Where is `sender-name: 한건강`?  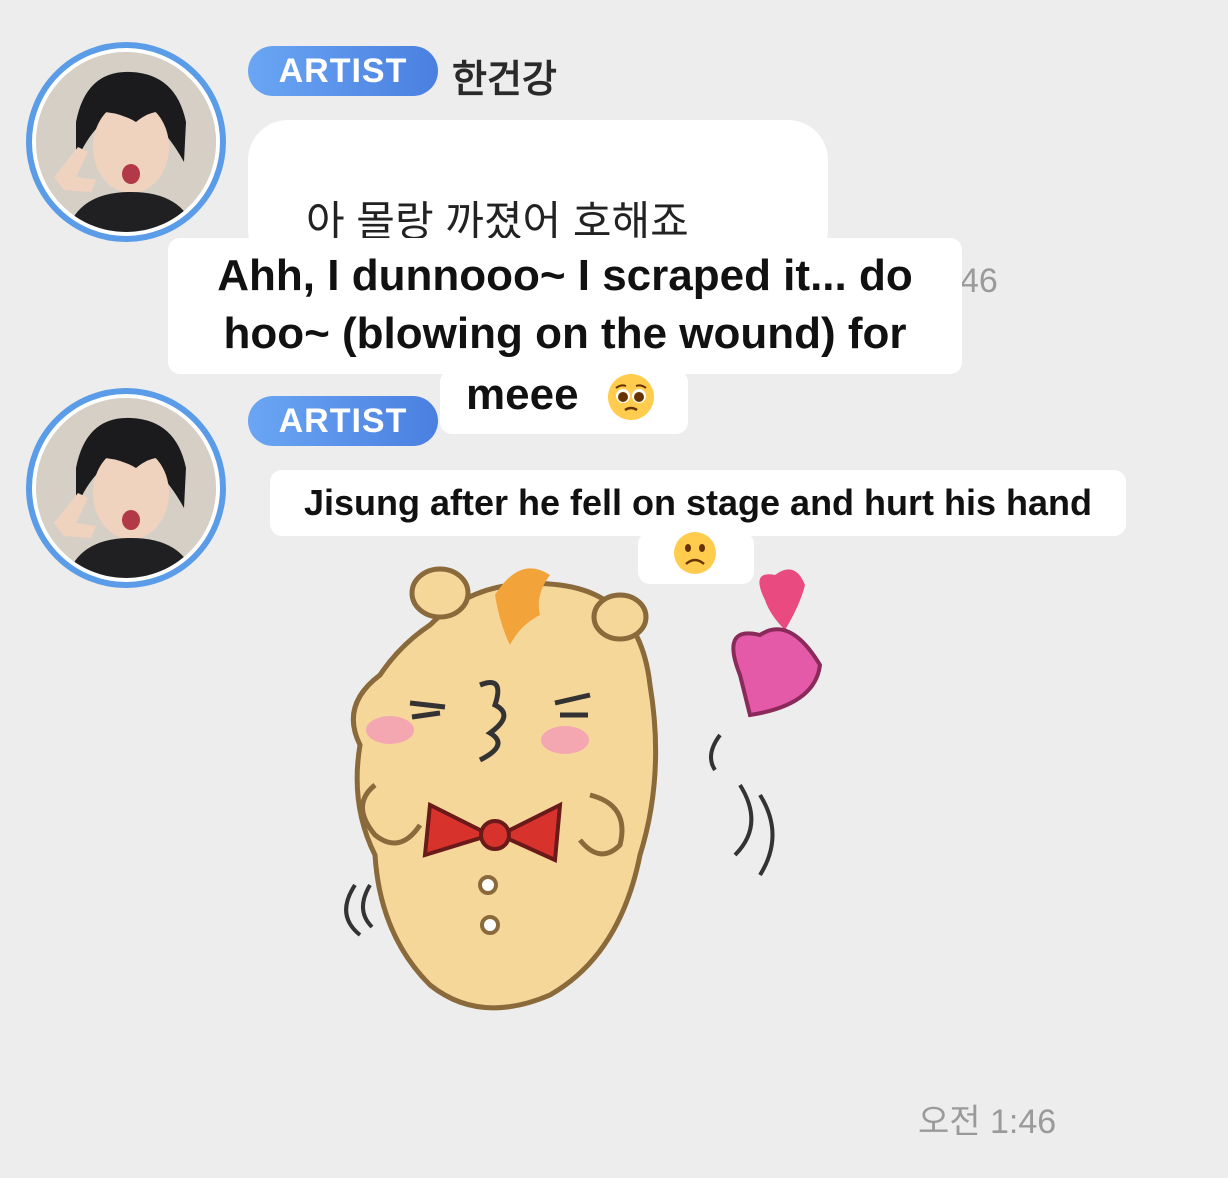 sender-name: 한건강 is located at coordinates (504, 80).